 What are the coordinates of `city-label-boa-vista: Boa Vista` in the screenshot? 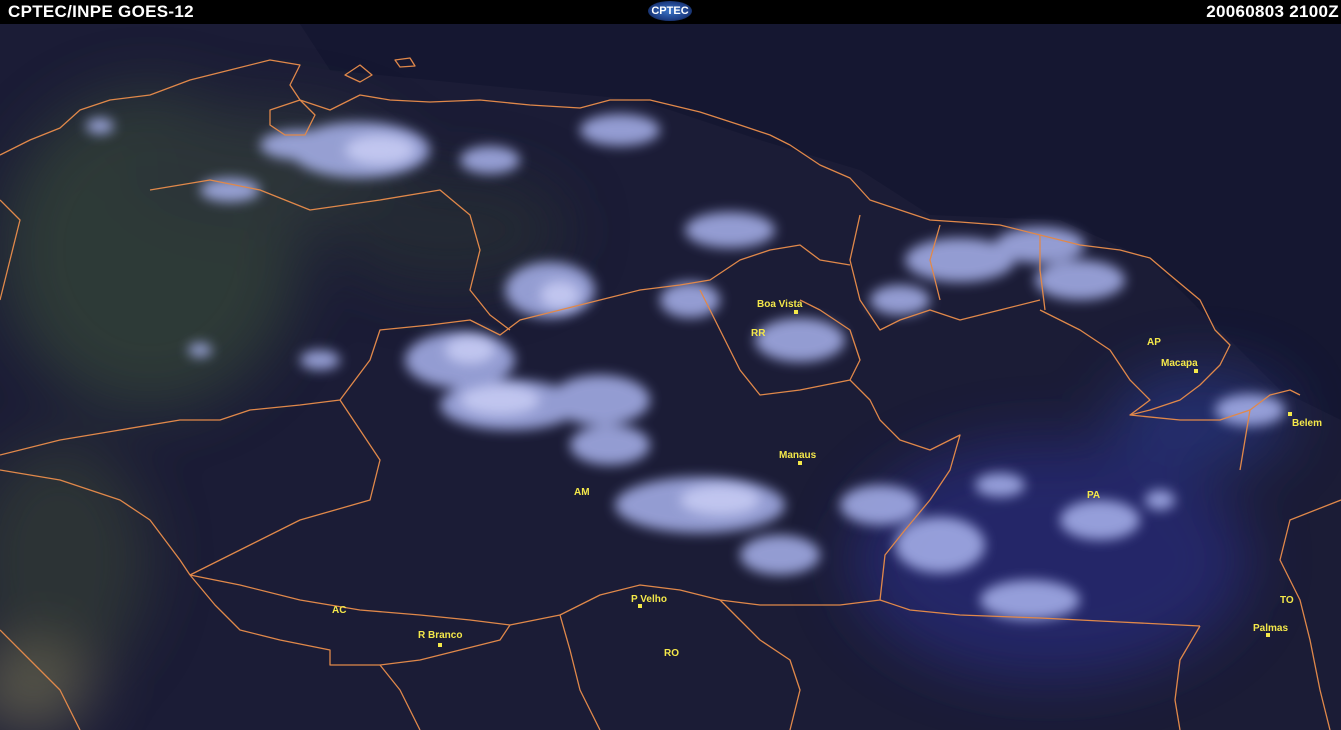 It's located at (780, 304).